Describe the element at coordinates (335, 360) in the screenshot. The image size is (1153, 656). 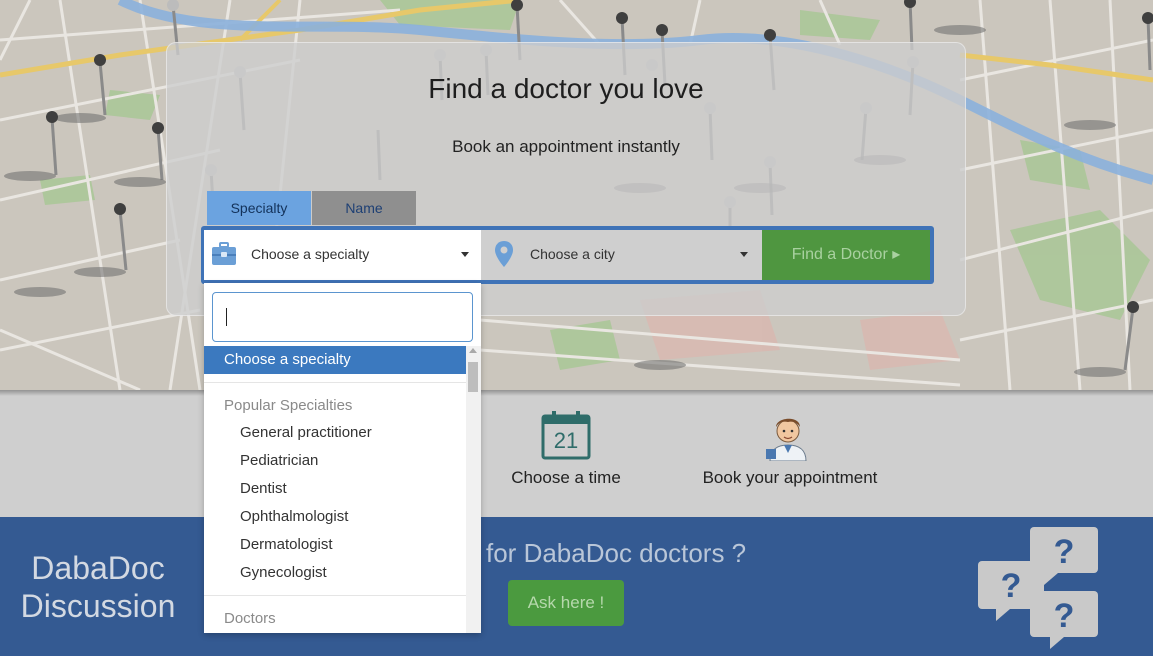
I see `dropdown-option-selected: Choose a specialty` at that location.